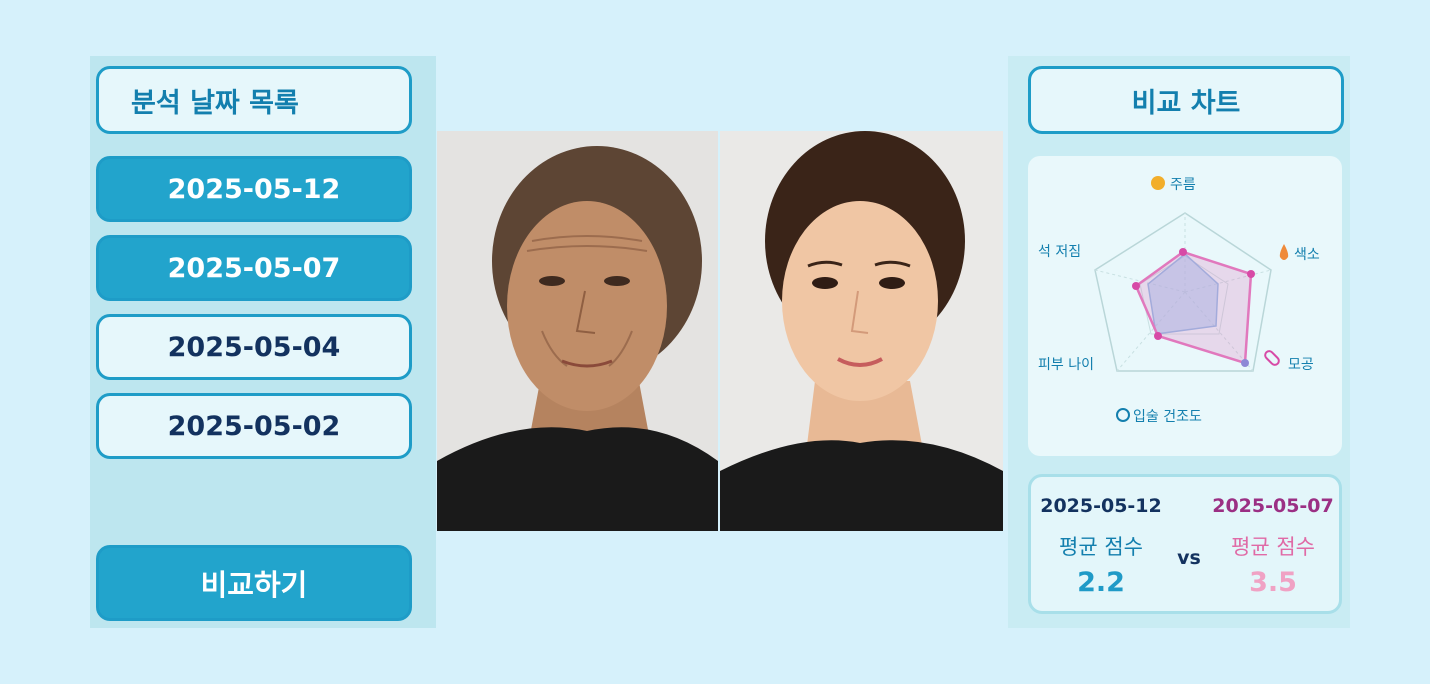 Image resolution: width=1430 pixels, height=684 pixels. Describe the element at coordinates (1059, 252) in the screenshot. I see `radar-axis-label: 석 저짐` at that location.